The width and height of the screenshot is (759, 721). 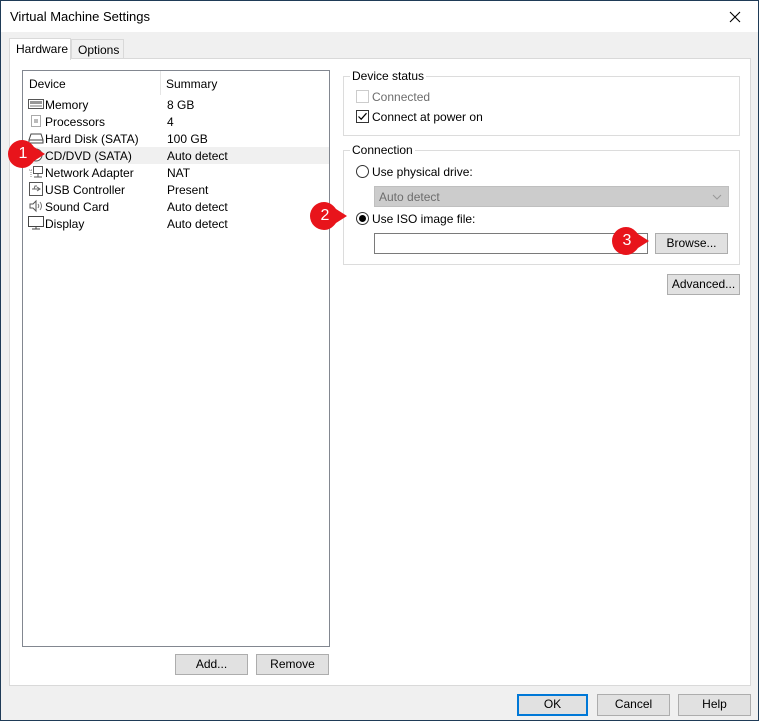 What do you see at coordinates (80, 16) in the screenshot?
I see `window-title: Virtual Machine Settings` at bounding box center [80, 16].